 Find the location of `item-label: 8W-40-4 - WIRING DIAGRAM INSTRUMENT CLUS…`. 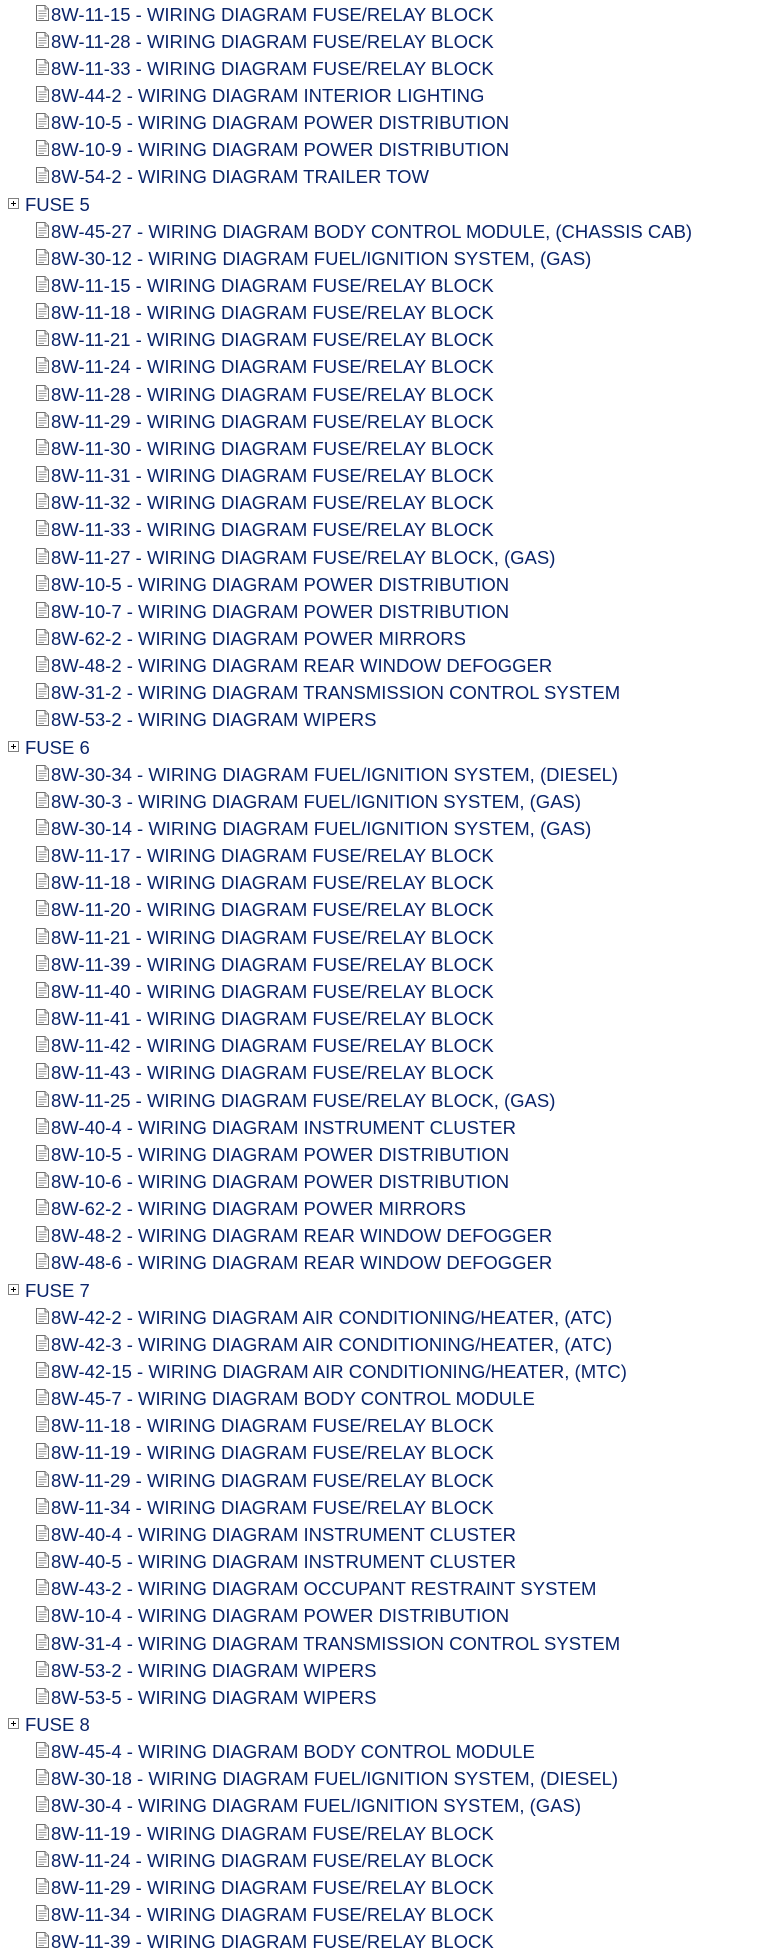

item-label: 8W-40-4 - WIRING DIAGRAM INSTRUMENT CLUS… is located at coordinates (283, 1534).